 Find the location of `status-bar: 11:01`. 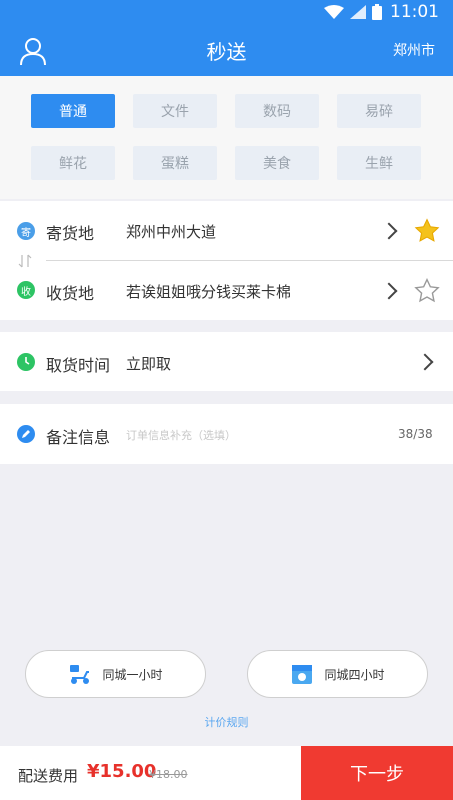

status-bar: 11:01 is located at coordinates (226, 12).